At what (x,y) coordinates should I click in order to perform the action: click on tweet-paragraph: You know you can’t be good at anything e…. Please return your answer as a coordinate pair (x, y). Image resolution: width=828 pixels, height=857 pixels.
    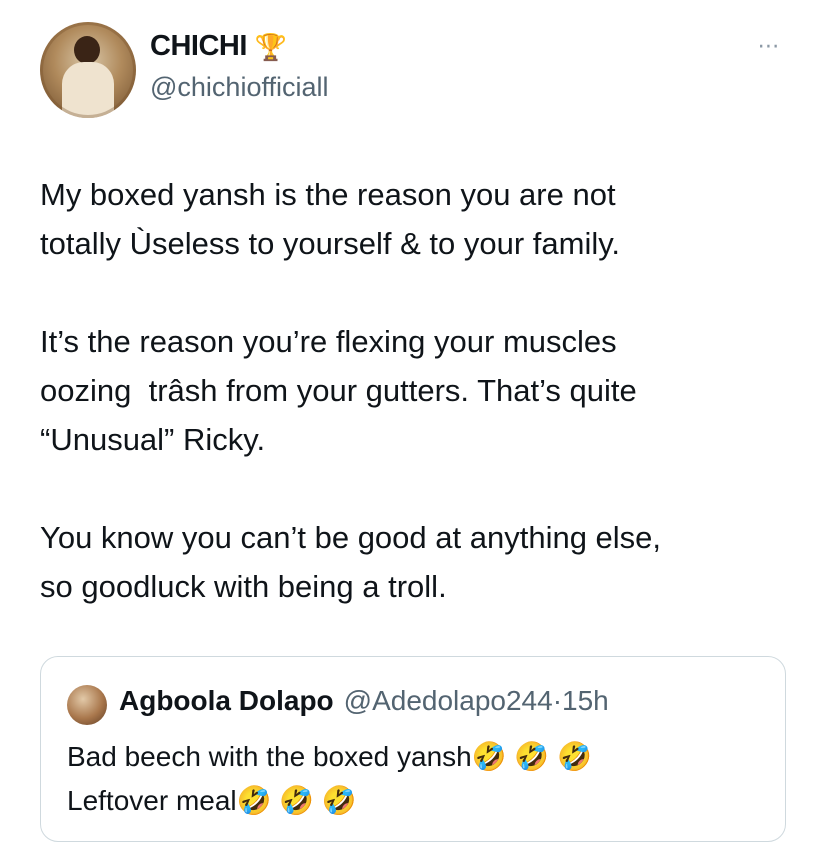
    Looking at the image, I should click on (351, 562).